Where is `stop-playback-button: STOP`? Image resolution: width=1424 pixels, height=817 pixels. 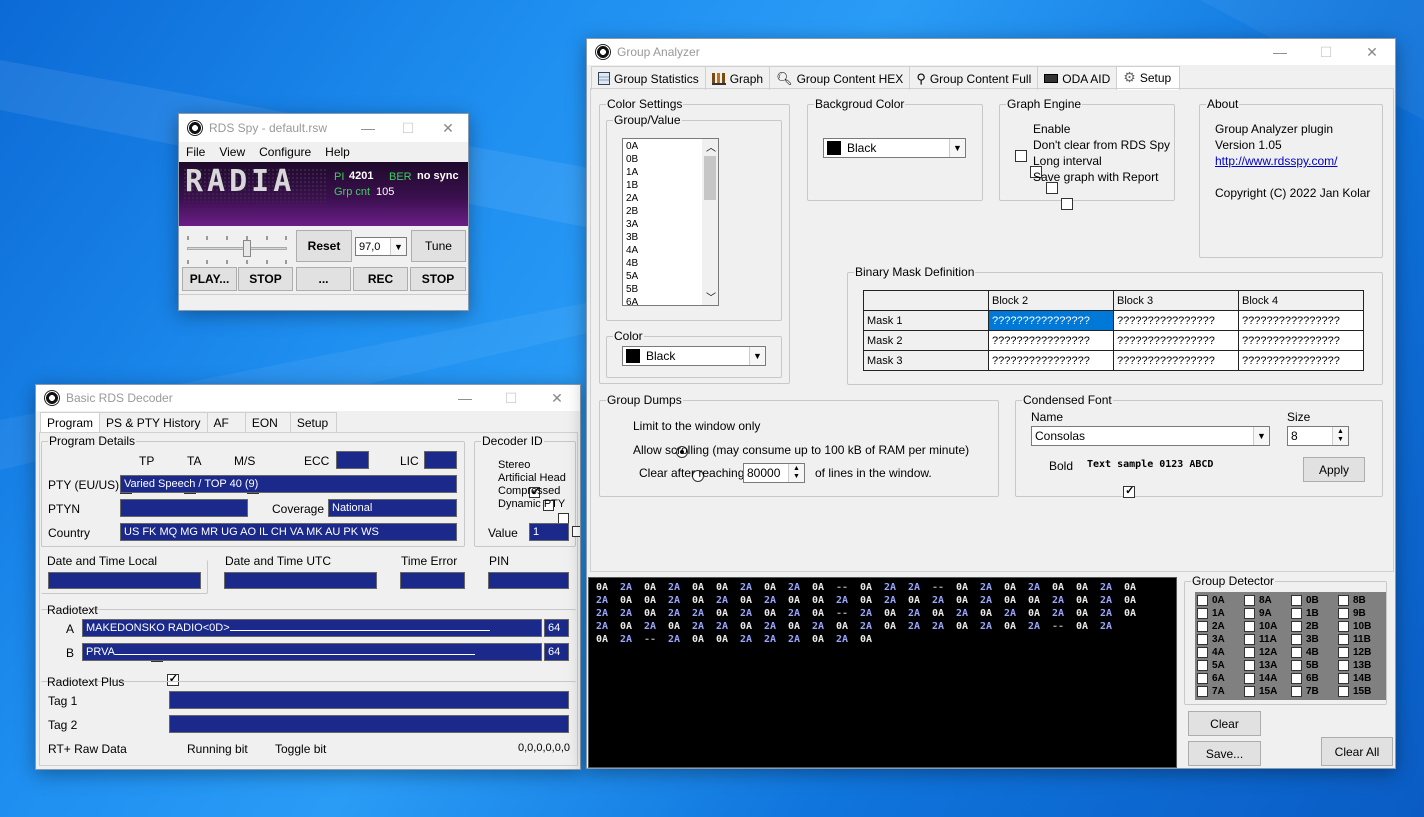 stop-playback-button: STOP is located at coordinates (265, 279).